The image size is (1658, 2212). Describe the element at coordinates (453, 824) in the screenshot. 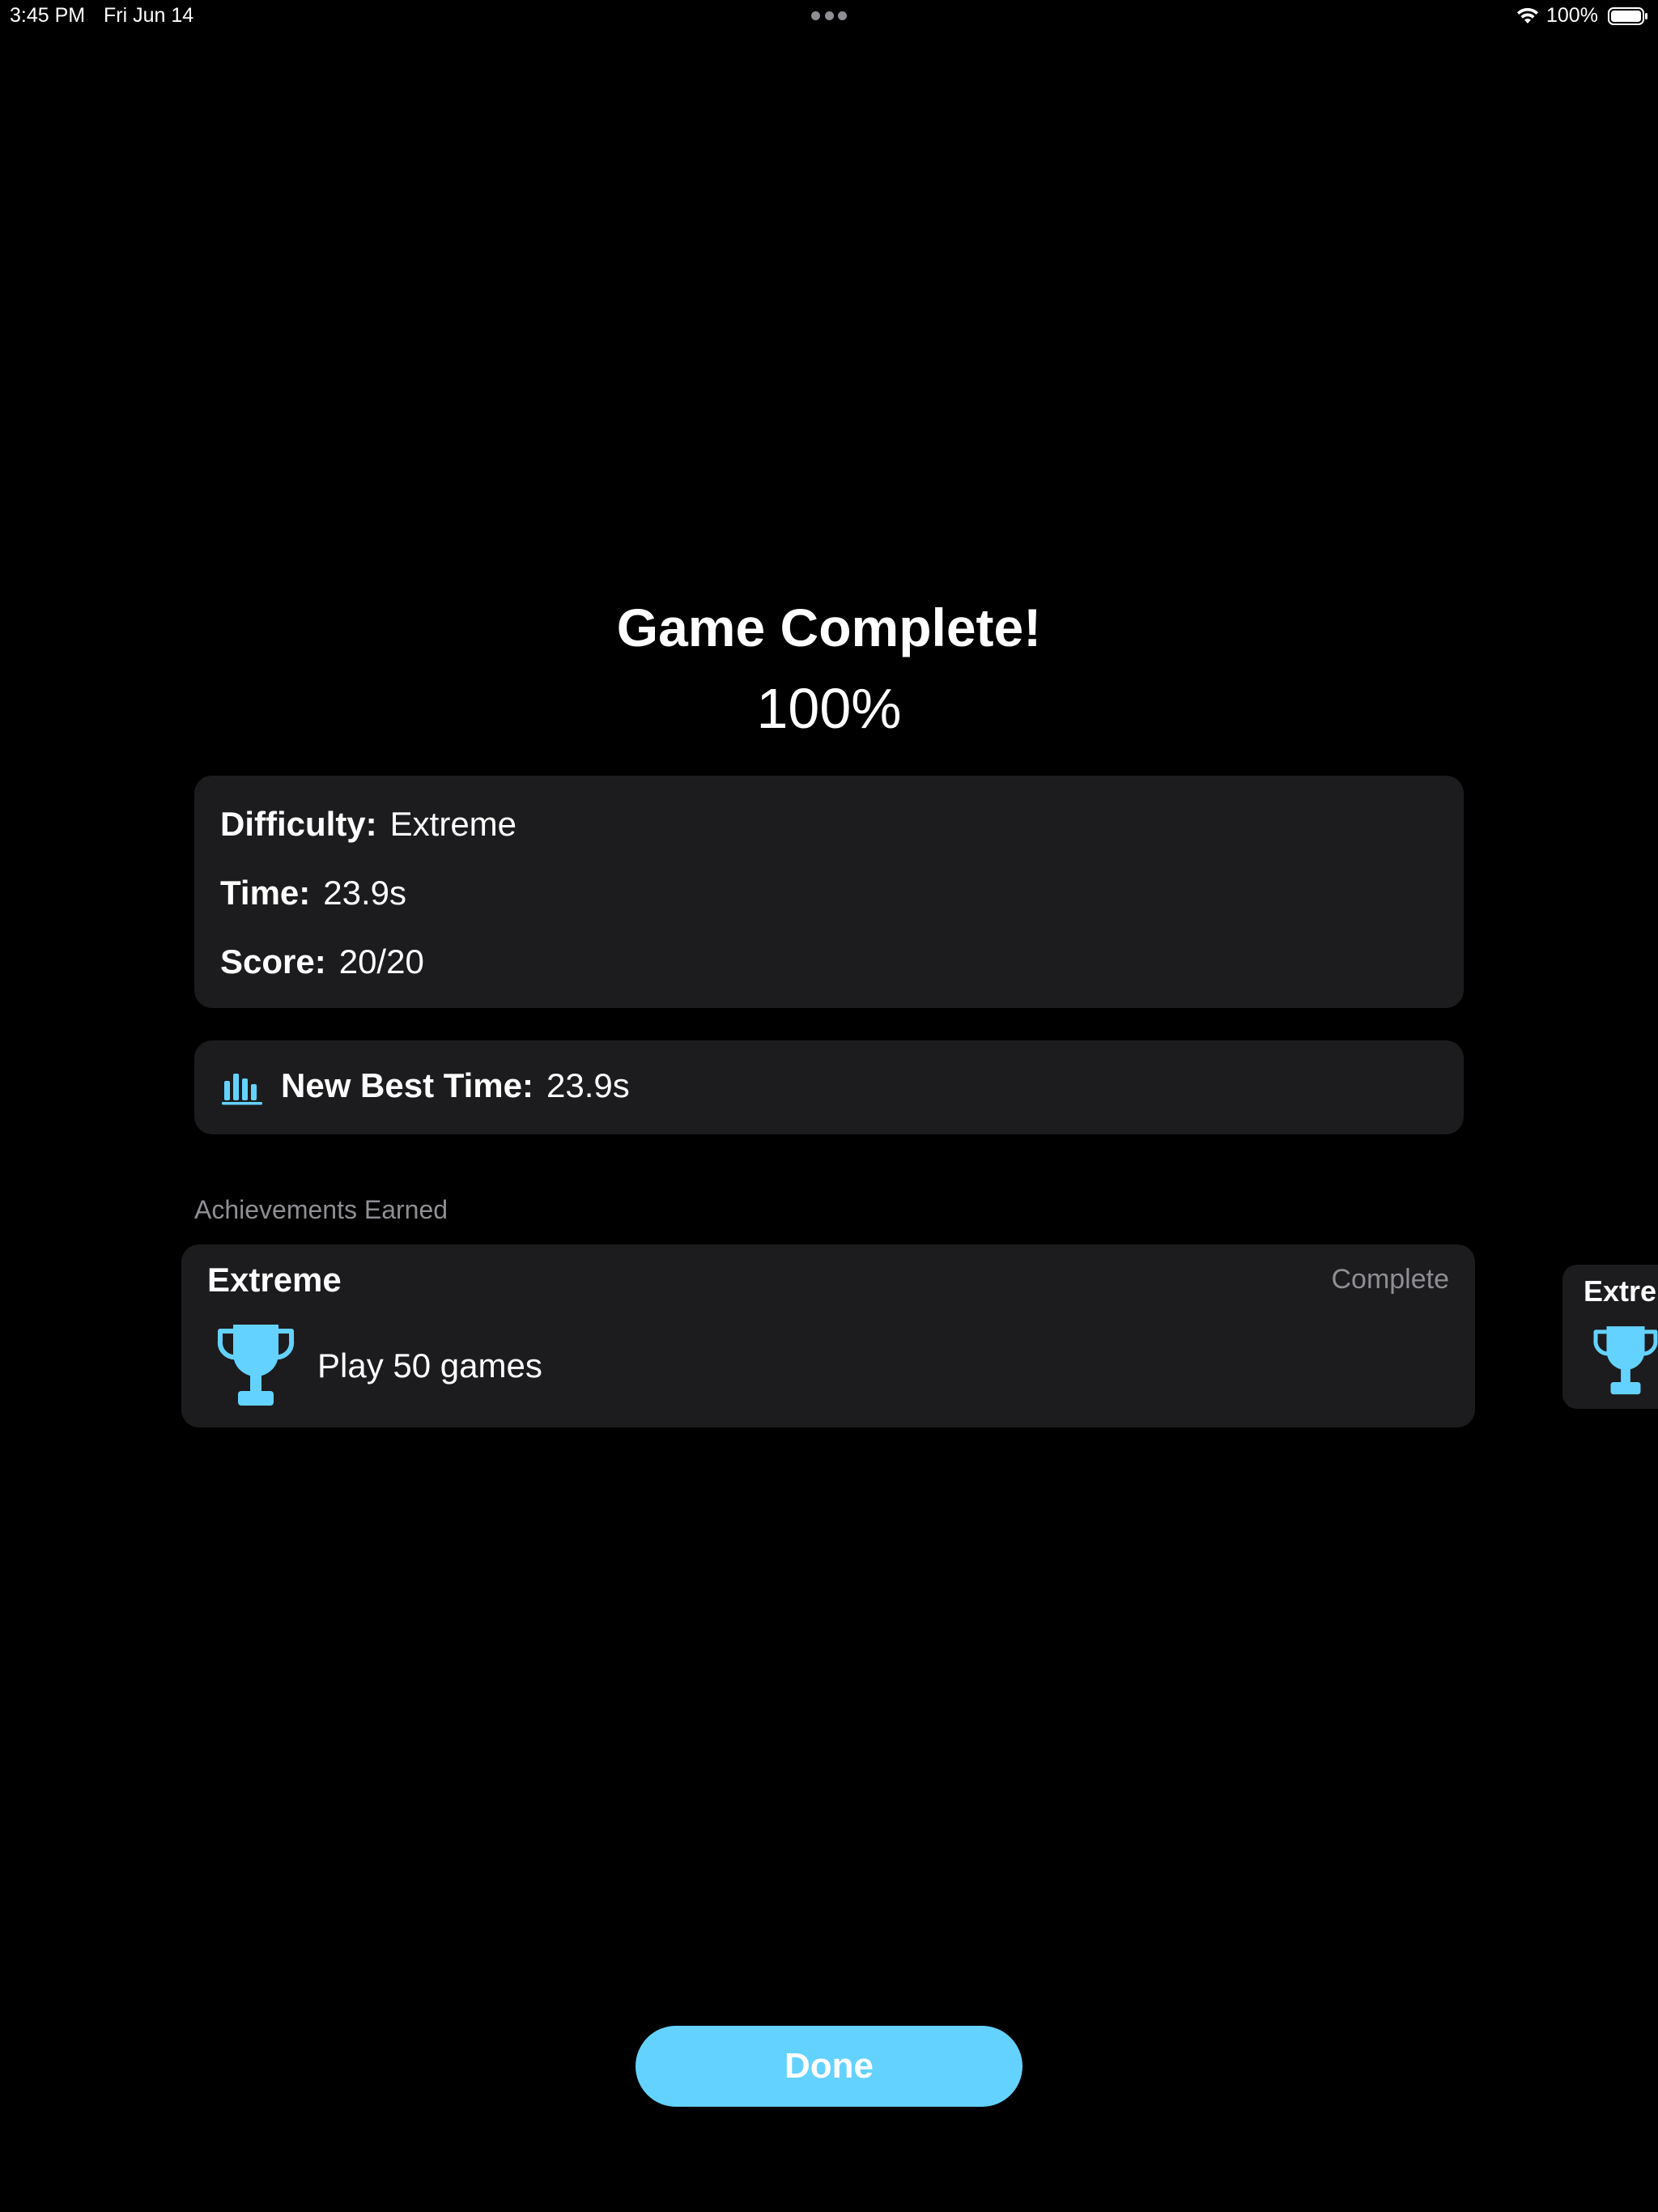

I see `difficulty-value: Extreme` at that location.